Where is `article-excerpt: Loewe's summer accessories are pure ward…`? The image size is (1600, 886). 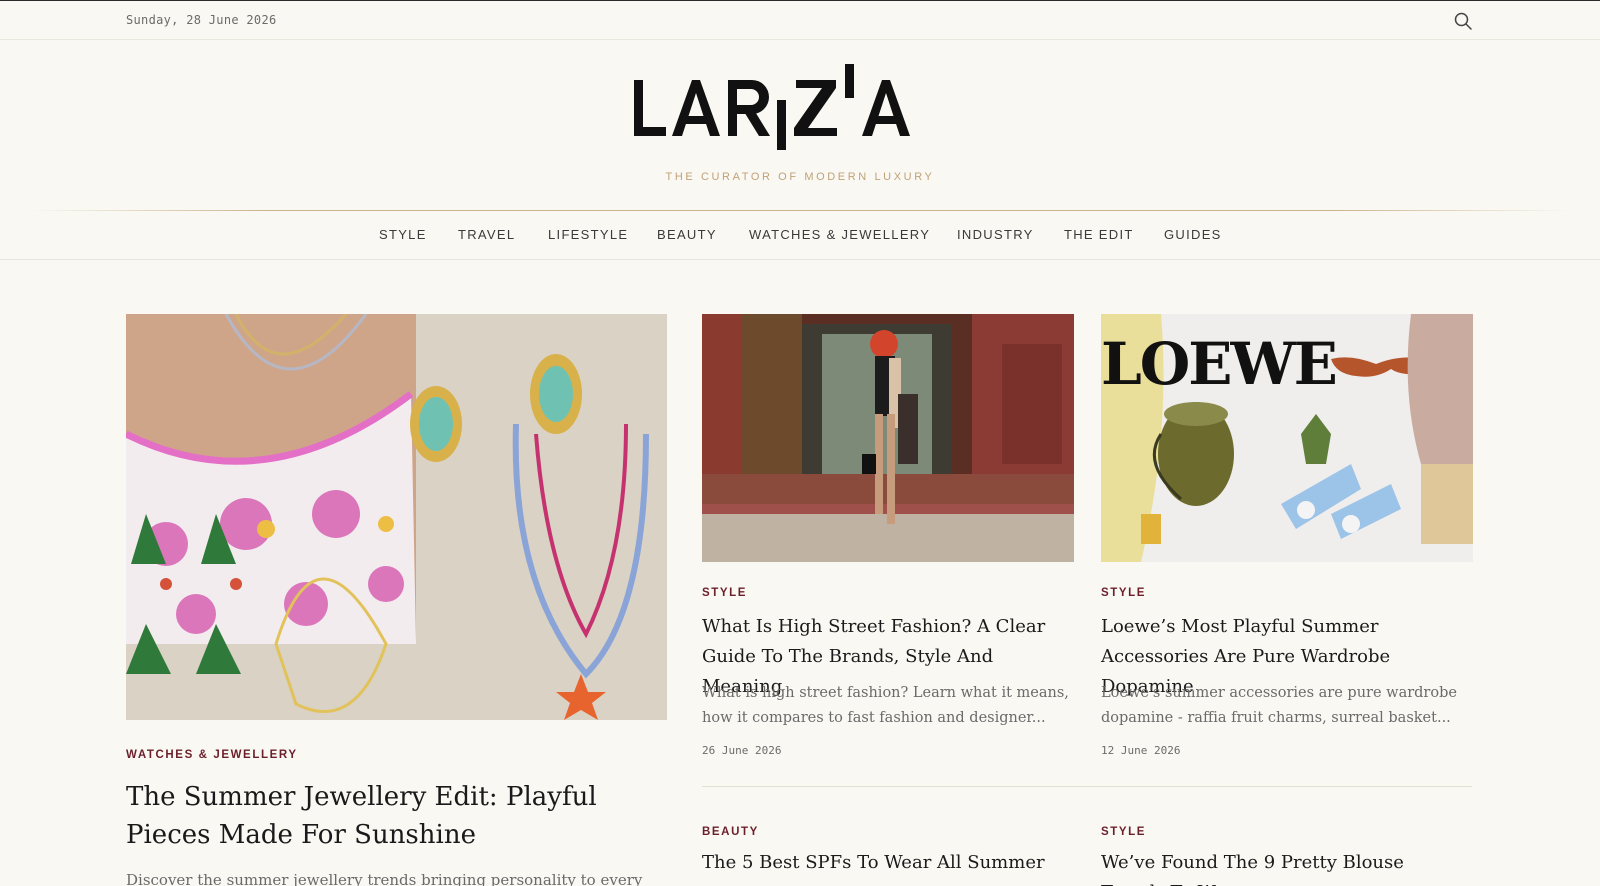 article-excerpt: Loewe's summer accessories are pure ward… is located at coordinates (1279, 705).